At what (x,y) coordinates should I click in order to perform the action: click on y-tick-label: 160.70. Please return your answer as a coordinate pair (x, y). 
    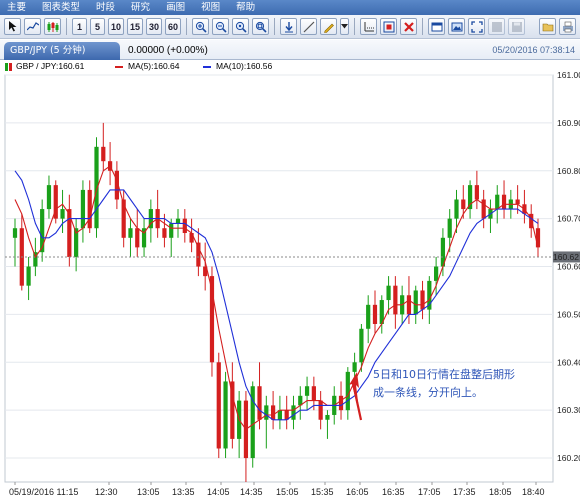
    Looking at the image, I should click on (568, 219).